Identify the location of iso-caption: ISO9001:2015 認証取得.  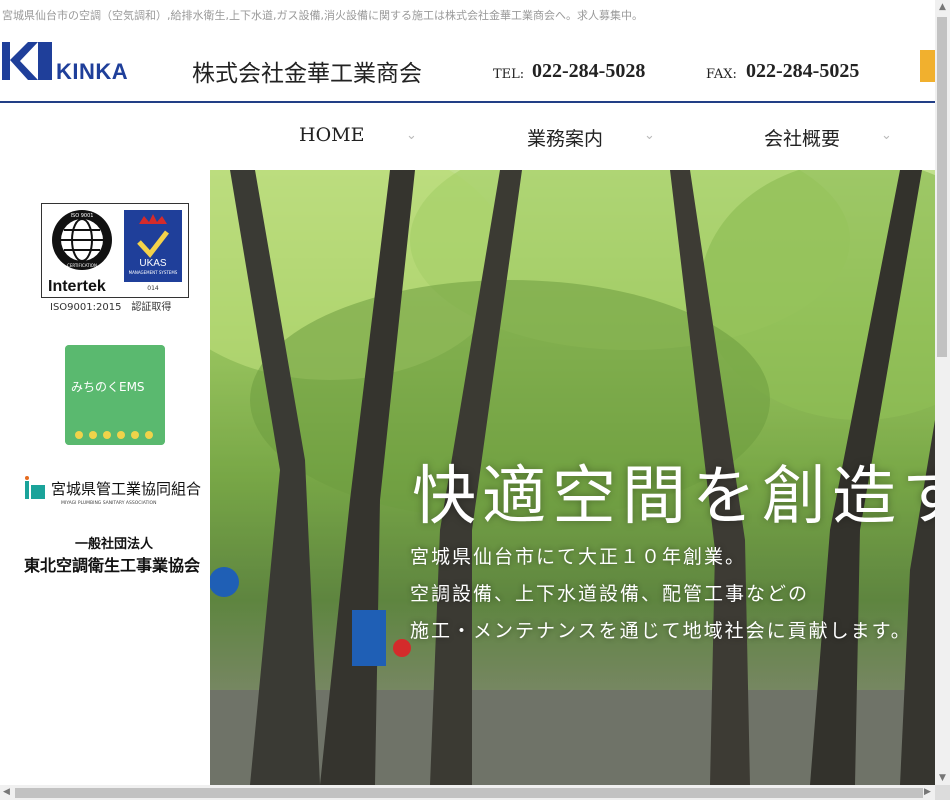
(111, 307).